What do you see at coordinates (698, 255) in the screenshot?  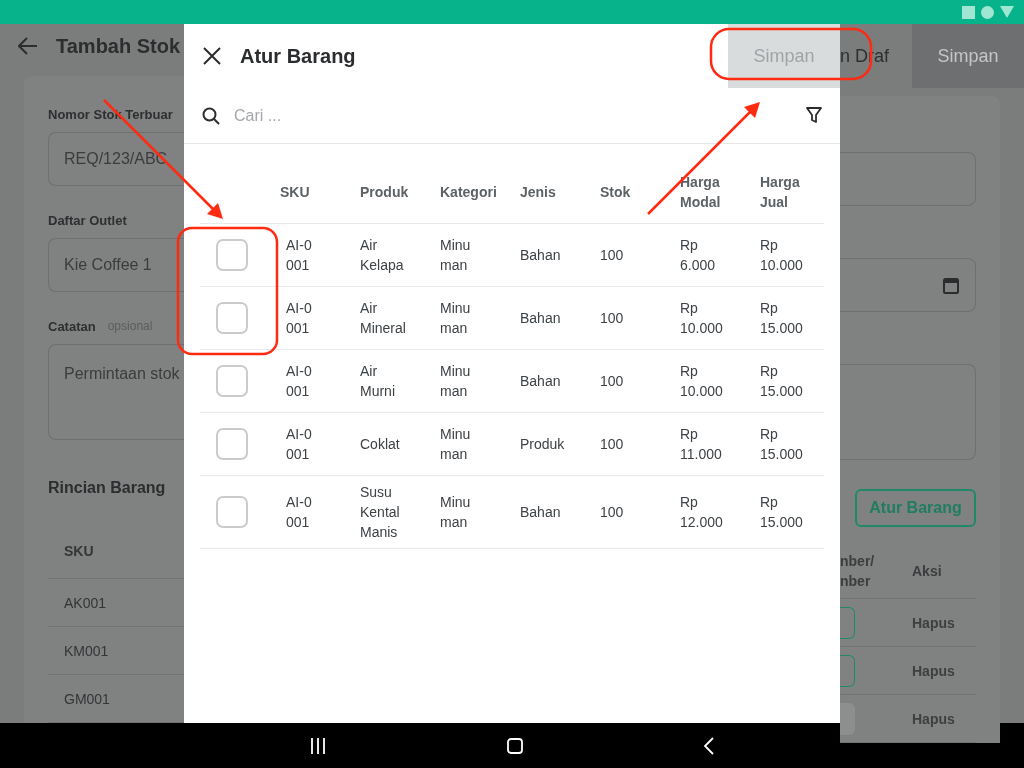 I see `table-cell-text: Rp 6.000` at bounding box center [698, 255].